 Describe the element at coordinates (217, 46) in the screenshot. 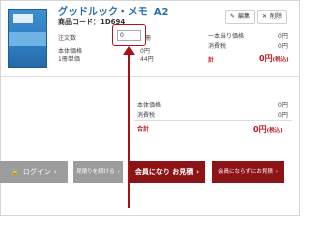

I see `item-tax-label: 消費税` at that location.